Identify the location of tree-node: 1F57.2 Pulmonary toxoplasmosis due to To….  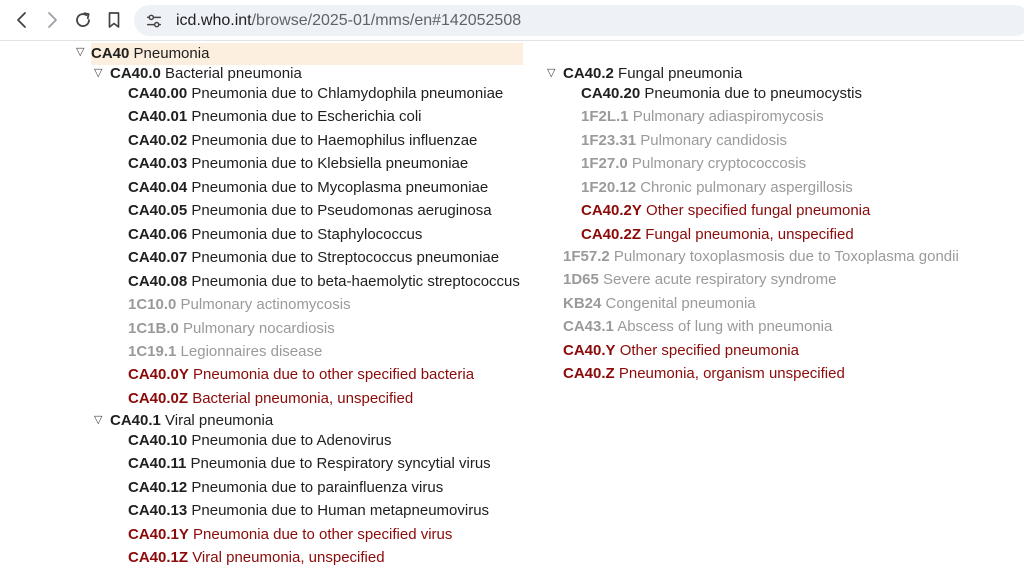
(761, 257).